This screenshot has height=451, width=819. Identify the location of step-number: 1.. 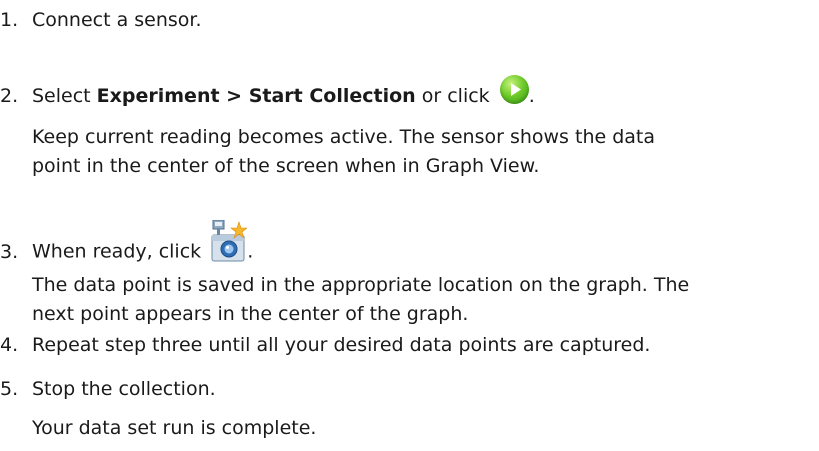
(9, 20).